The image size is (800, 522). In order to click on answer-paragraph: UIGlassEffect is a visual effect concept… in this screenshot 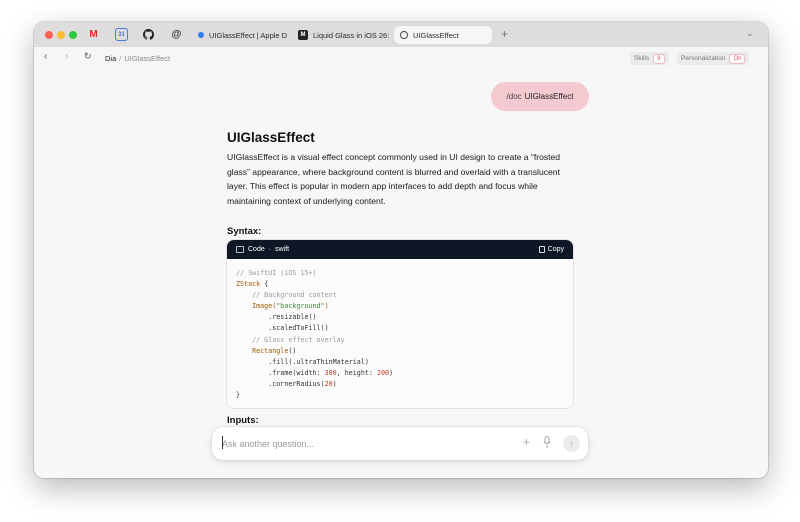, I will do `click(394, 179)`.